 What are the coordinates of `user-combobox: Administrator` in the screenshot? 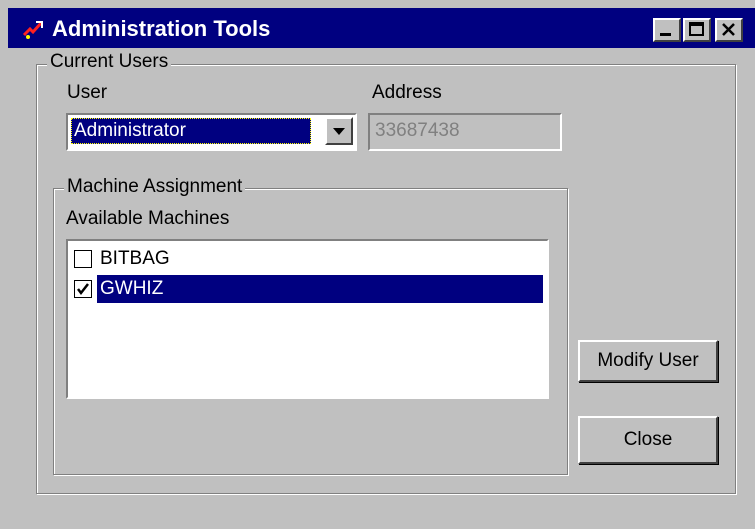 It's located at (211, 132).